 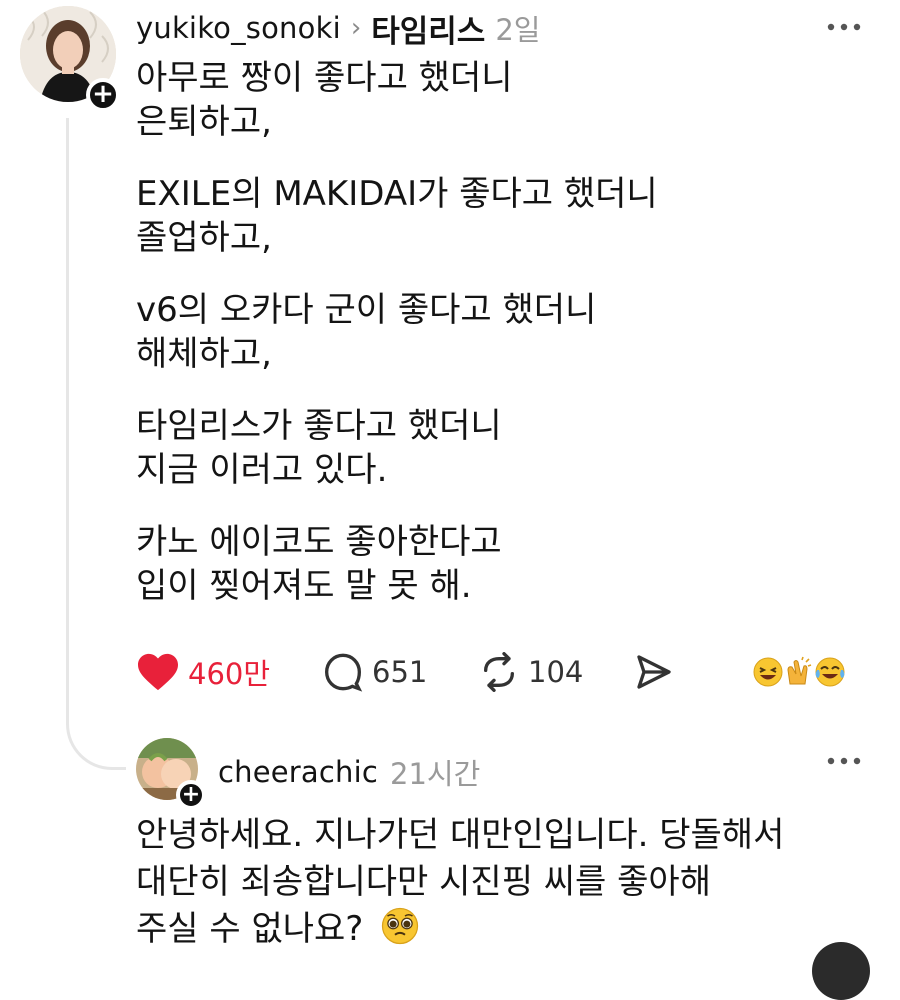 What do you see at coordinates (423, 882) in the screenshot?
I see `reply-line: 대단히 죄송합니다만 시진핑 씨를 좋아해` at bounding box center [423, 882].